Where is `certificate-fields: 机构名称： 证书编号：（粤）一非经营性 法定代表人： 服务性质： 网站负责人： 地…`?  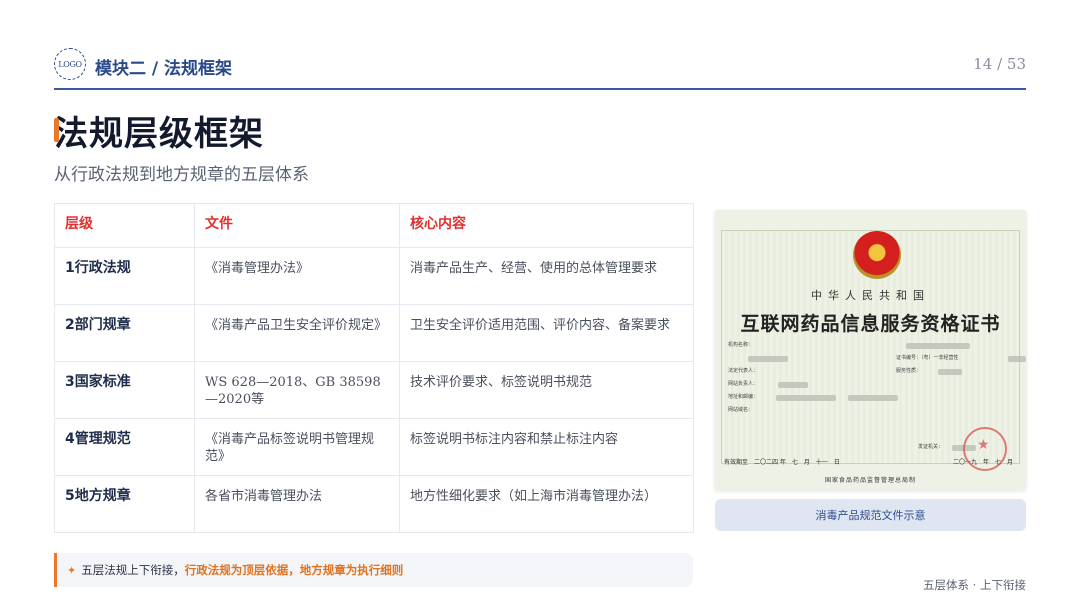
certificate-fields: 机构名称： 证书编号：（粤）一非经营性 法定代表人： 服务性质： 网站负责人： 地… is located at coordinates (877, 380).